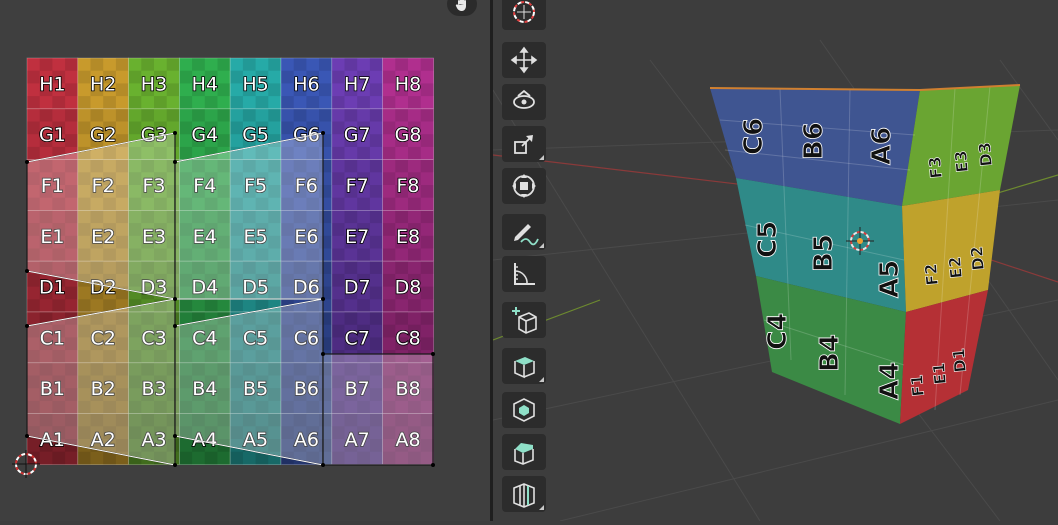 The width and height of the screenshot is (1058, 525). I want to click on 3d-cursor-icon, so click(524, 12).